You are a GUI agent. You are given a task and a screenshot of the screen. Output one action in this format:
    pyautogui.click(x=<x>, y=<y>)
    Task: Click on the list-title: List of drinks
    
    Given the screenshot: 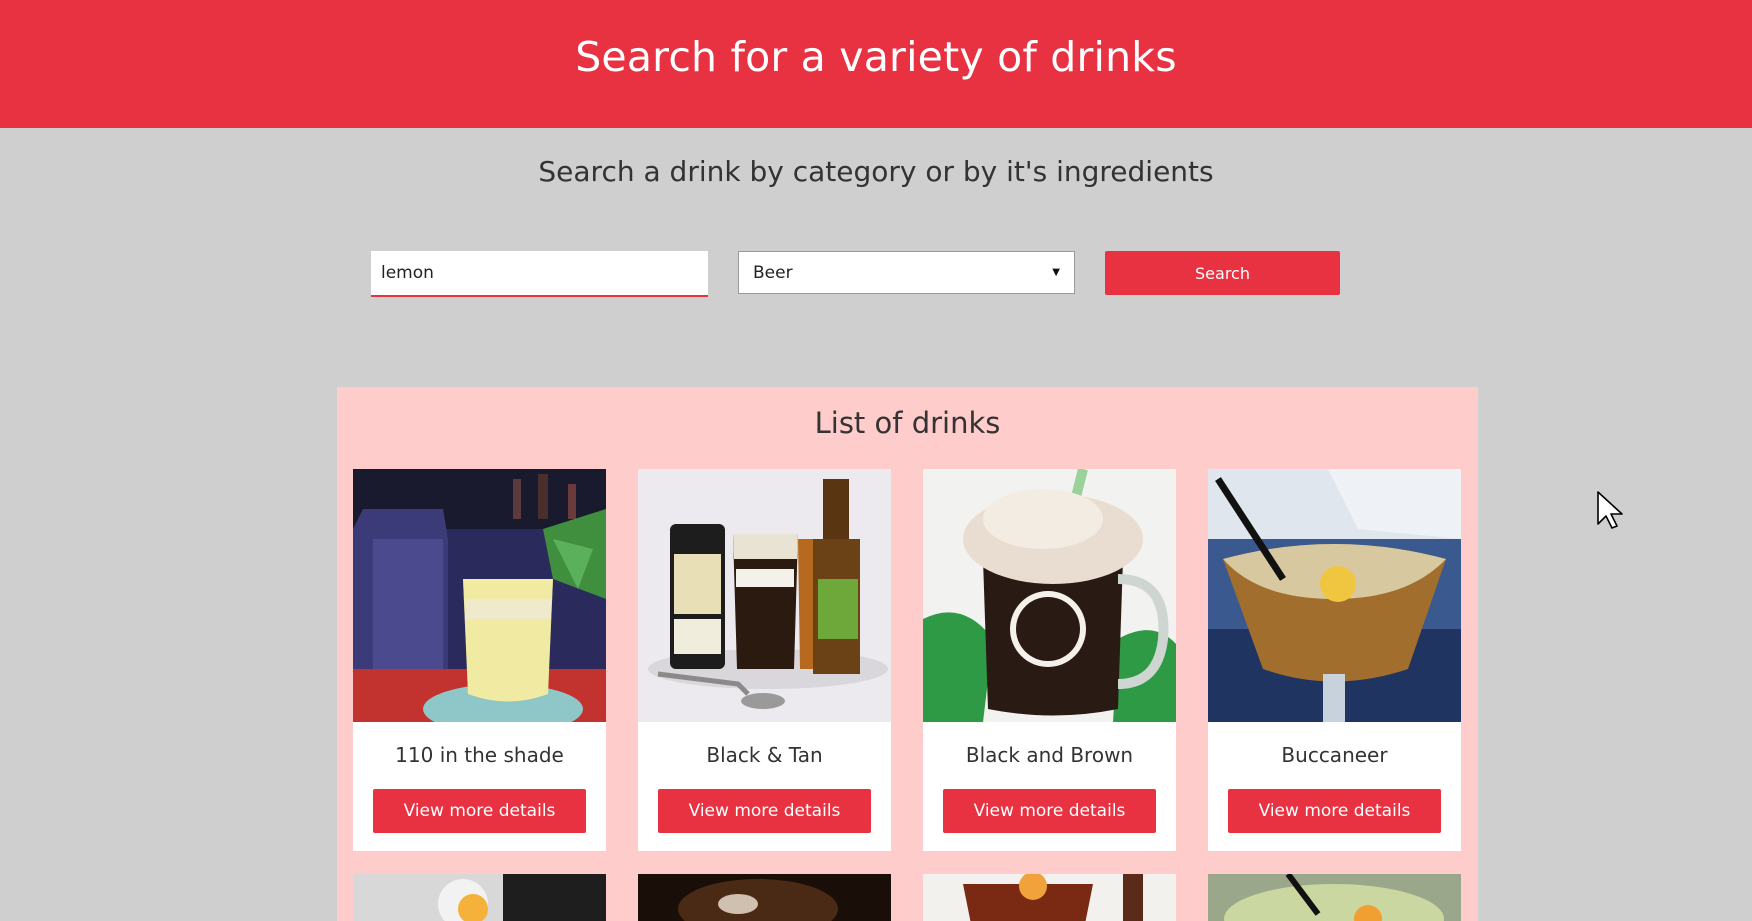 What is the action you would take?
    pyautogui.click(x=907, y=423)
    